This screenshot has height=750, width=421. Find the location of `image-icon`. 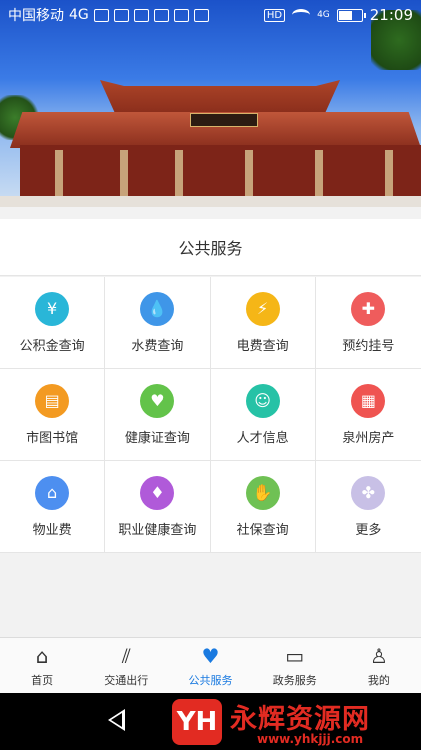

image-icon is located at coordinates (121, 15).